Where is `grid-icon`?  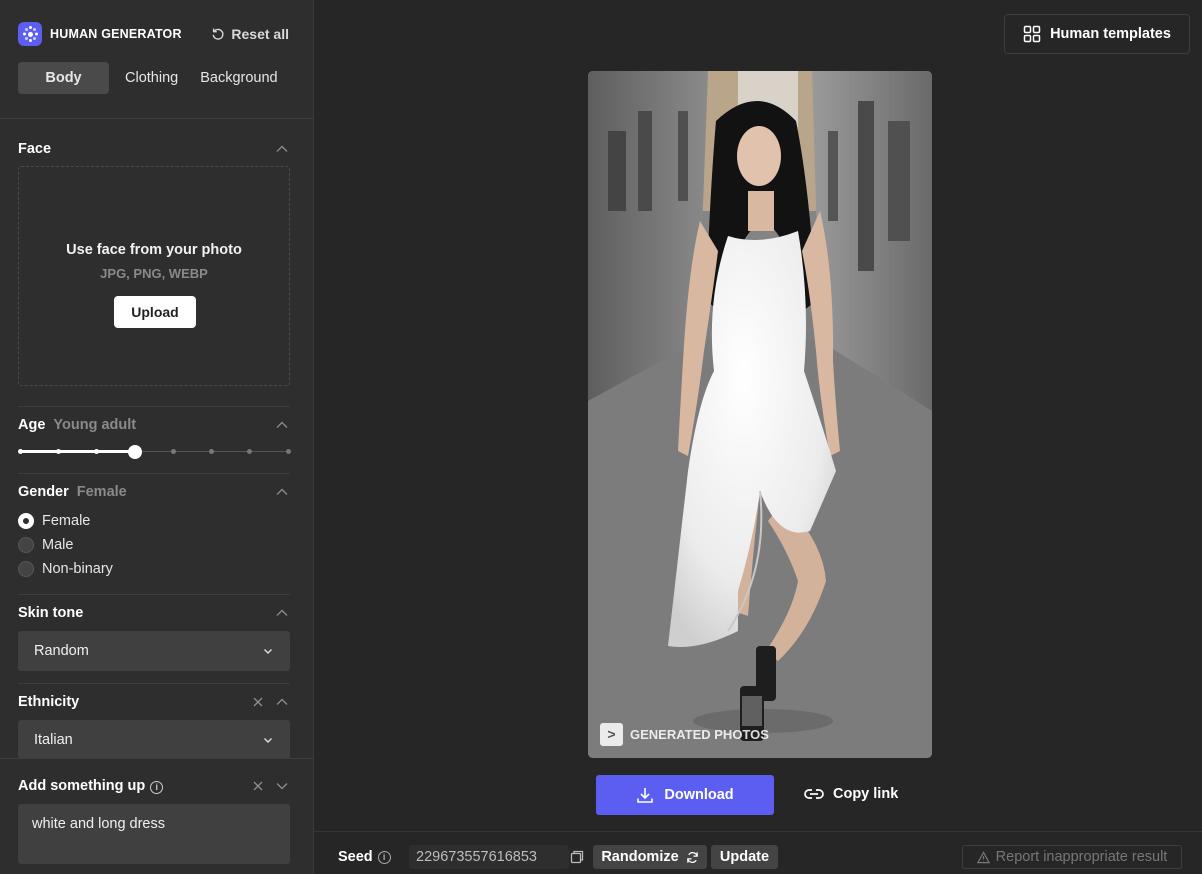
grid-icon is located at coordinates (1032, 34).